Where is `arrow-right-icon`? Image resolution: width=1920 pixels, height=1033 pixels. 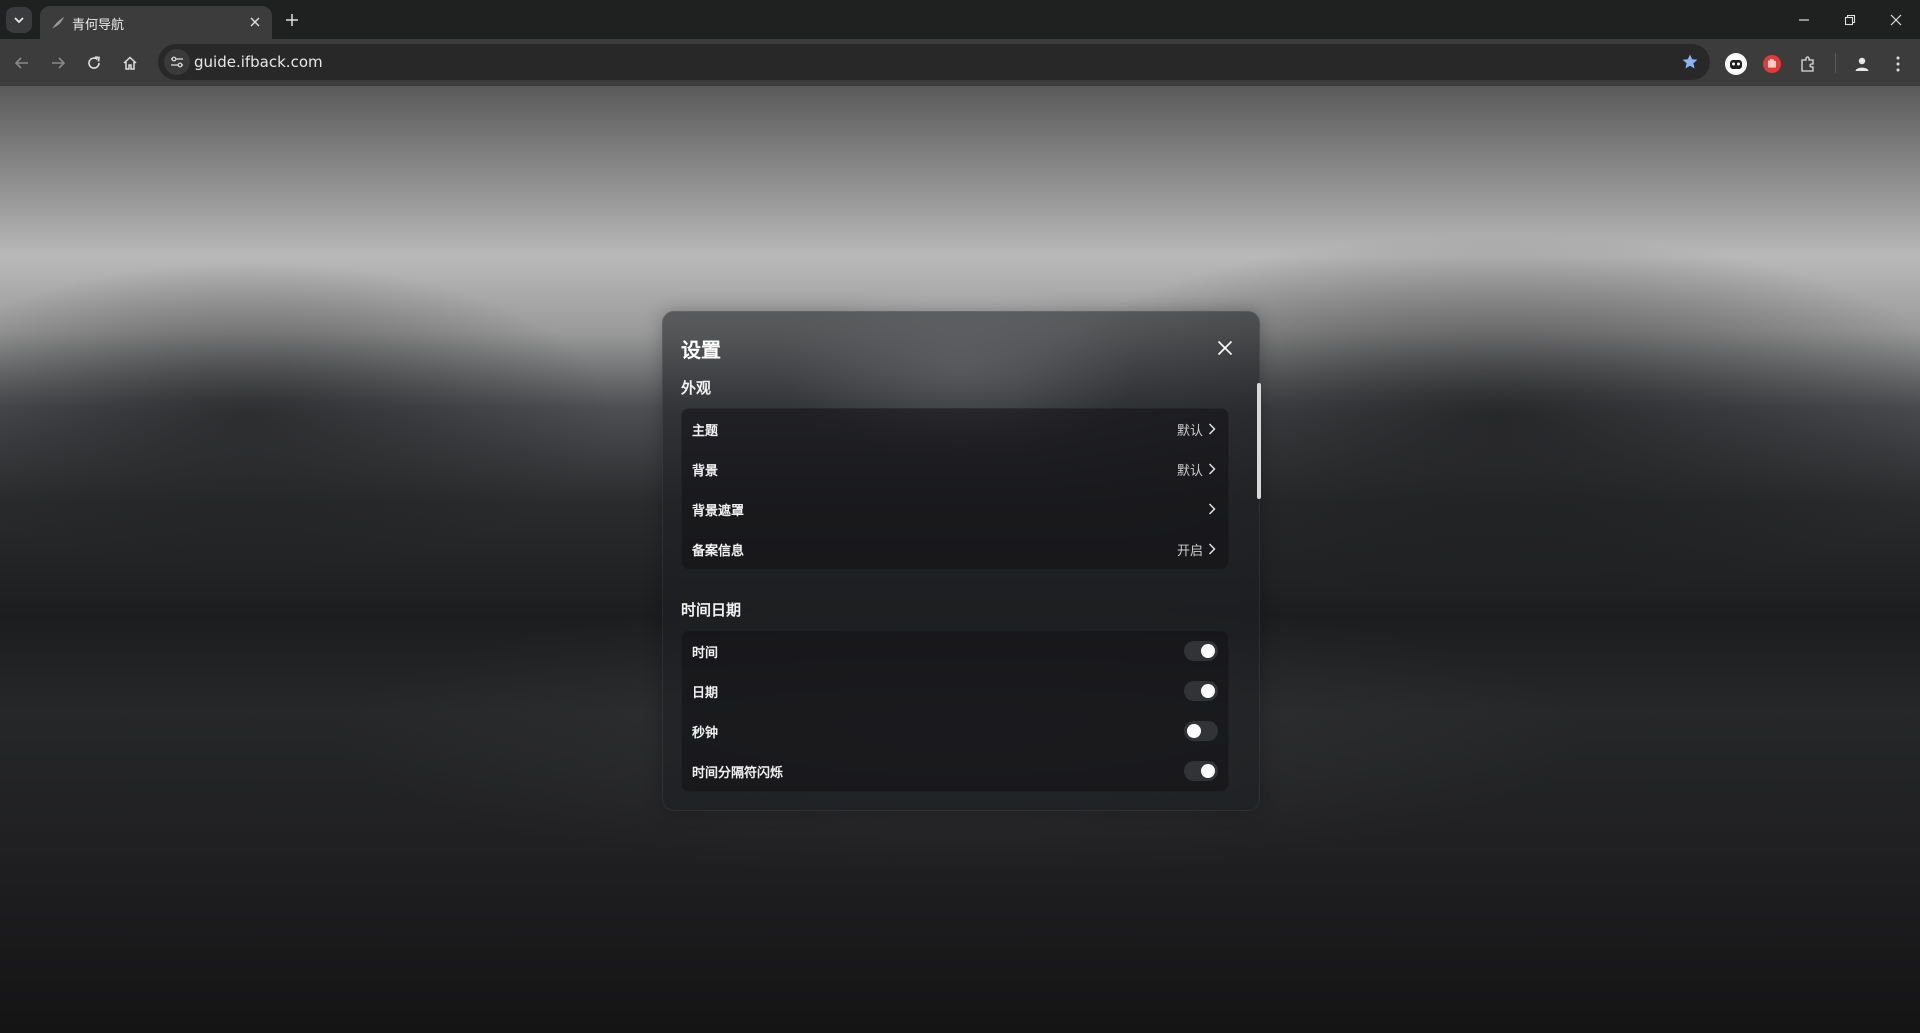
arrow-right-icon is located at coordinates (59, 63).